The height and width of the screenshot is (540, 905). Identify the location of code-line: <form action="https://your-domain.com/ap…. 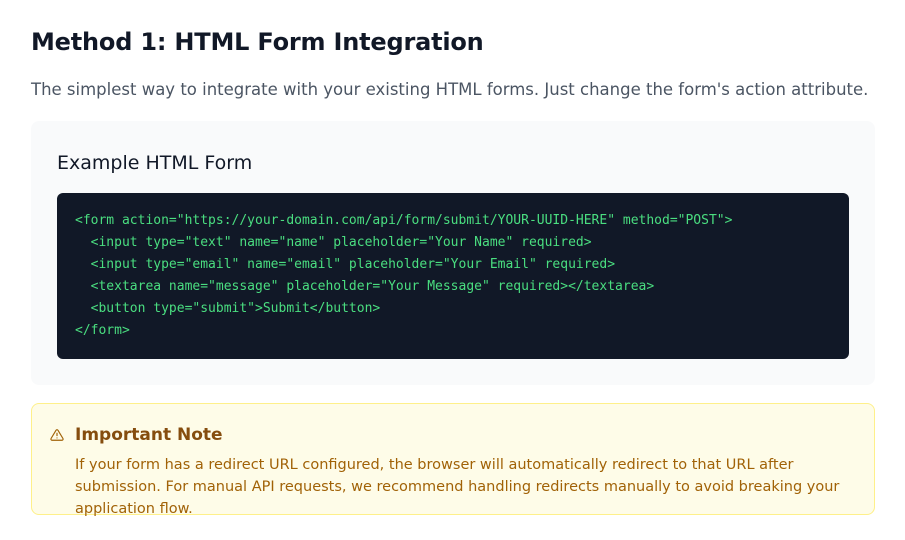
(404, 220).